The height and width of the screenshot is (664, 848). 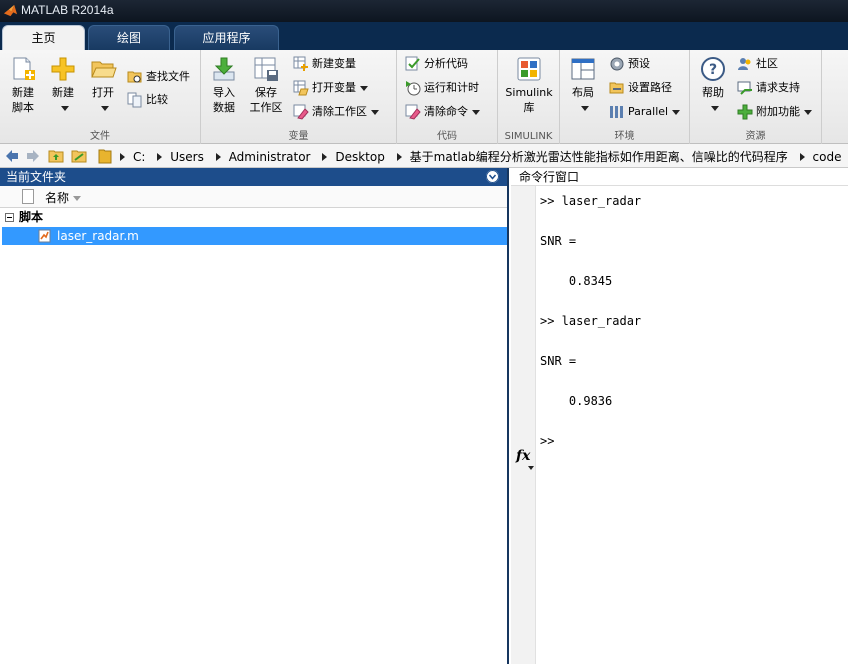 What do you see at coordinates (12, 156) in the screenshot?
I see `back-arrow-icon` at bounding box center [12, 156].